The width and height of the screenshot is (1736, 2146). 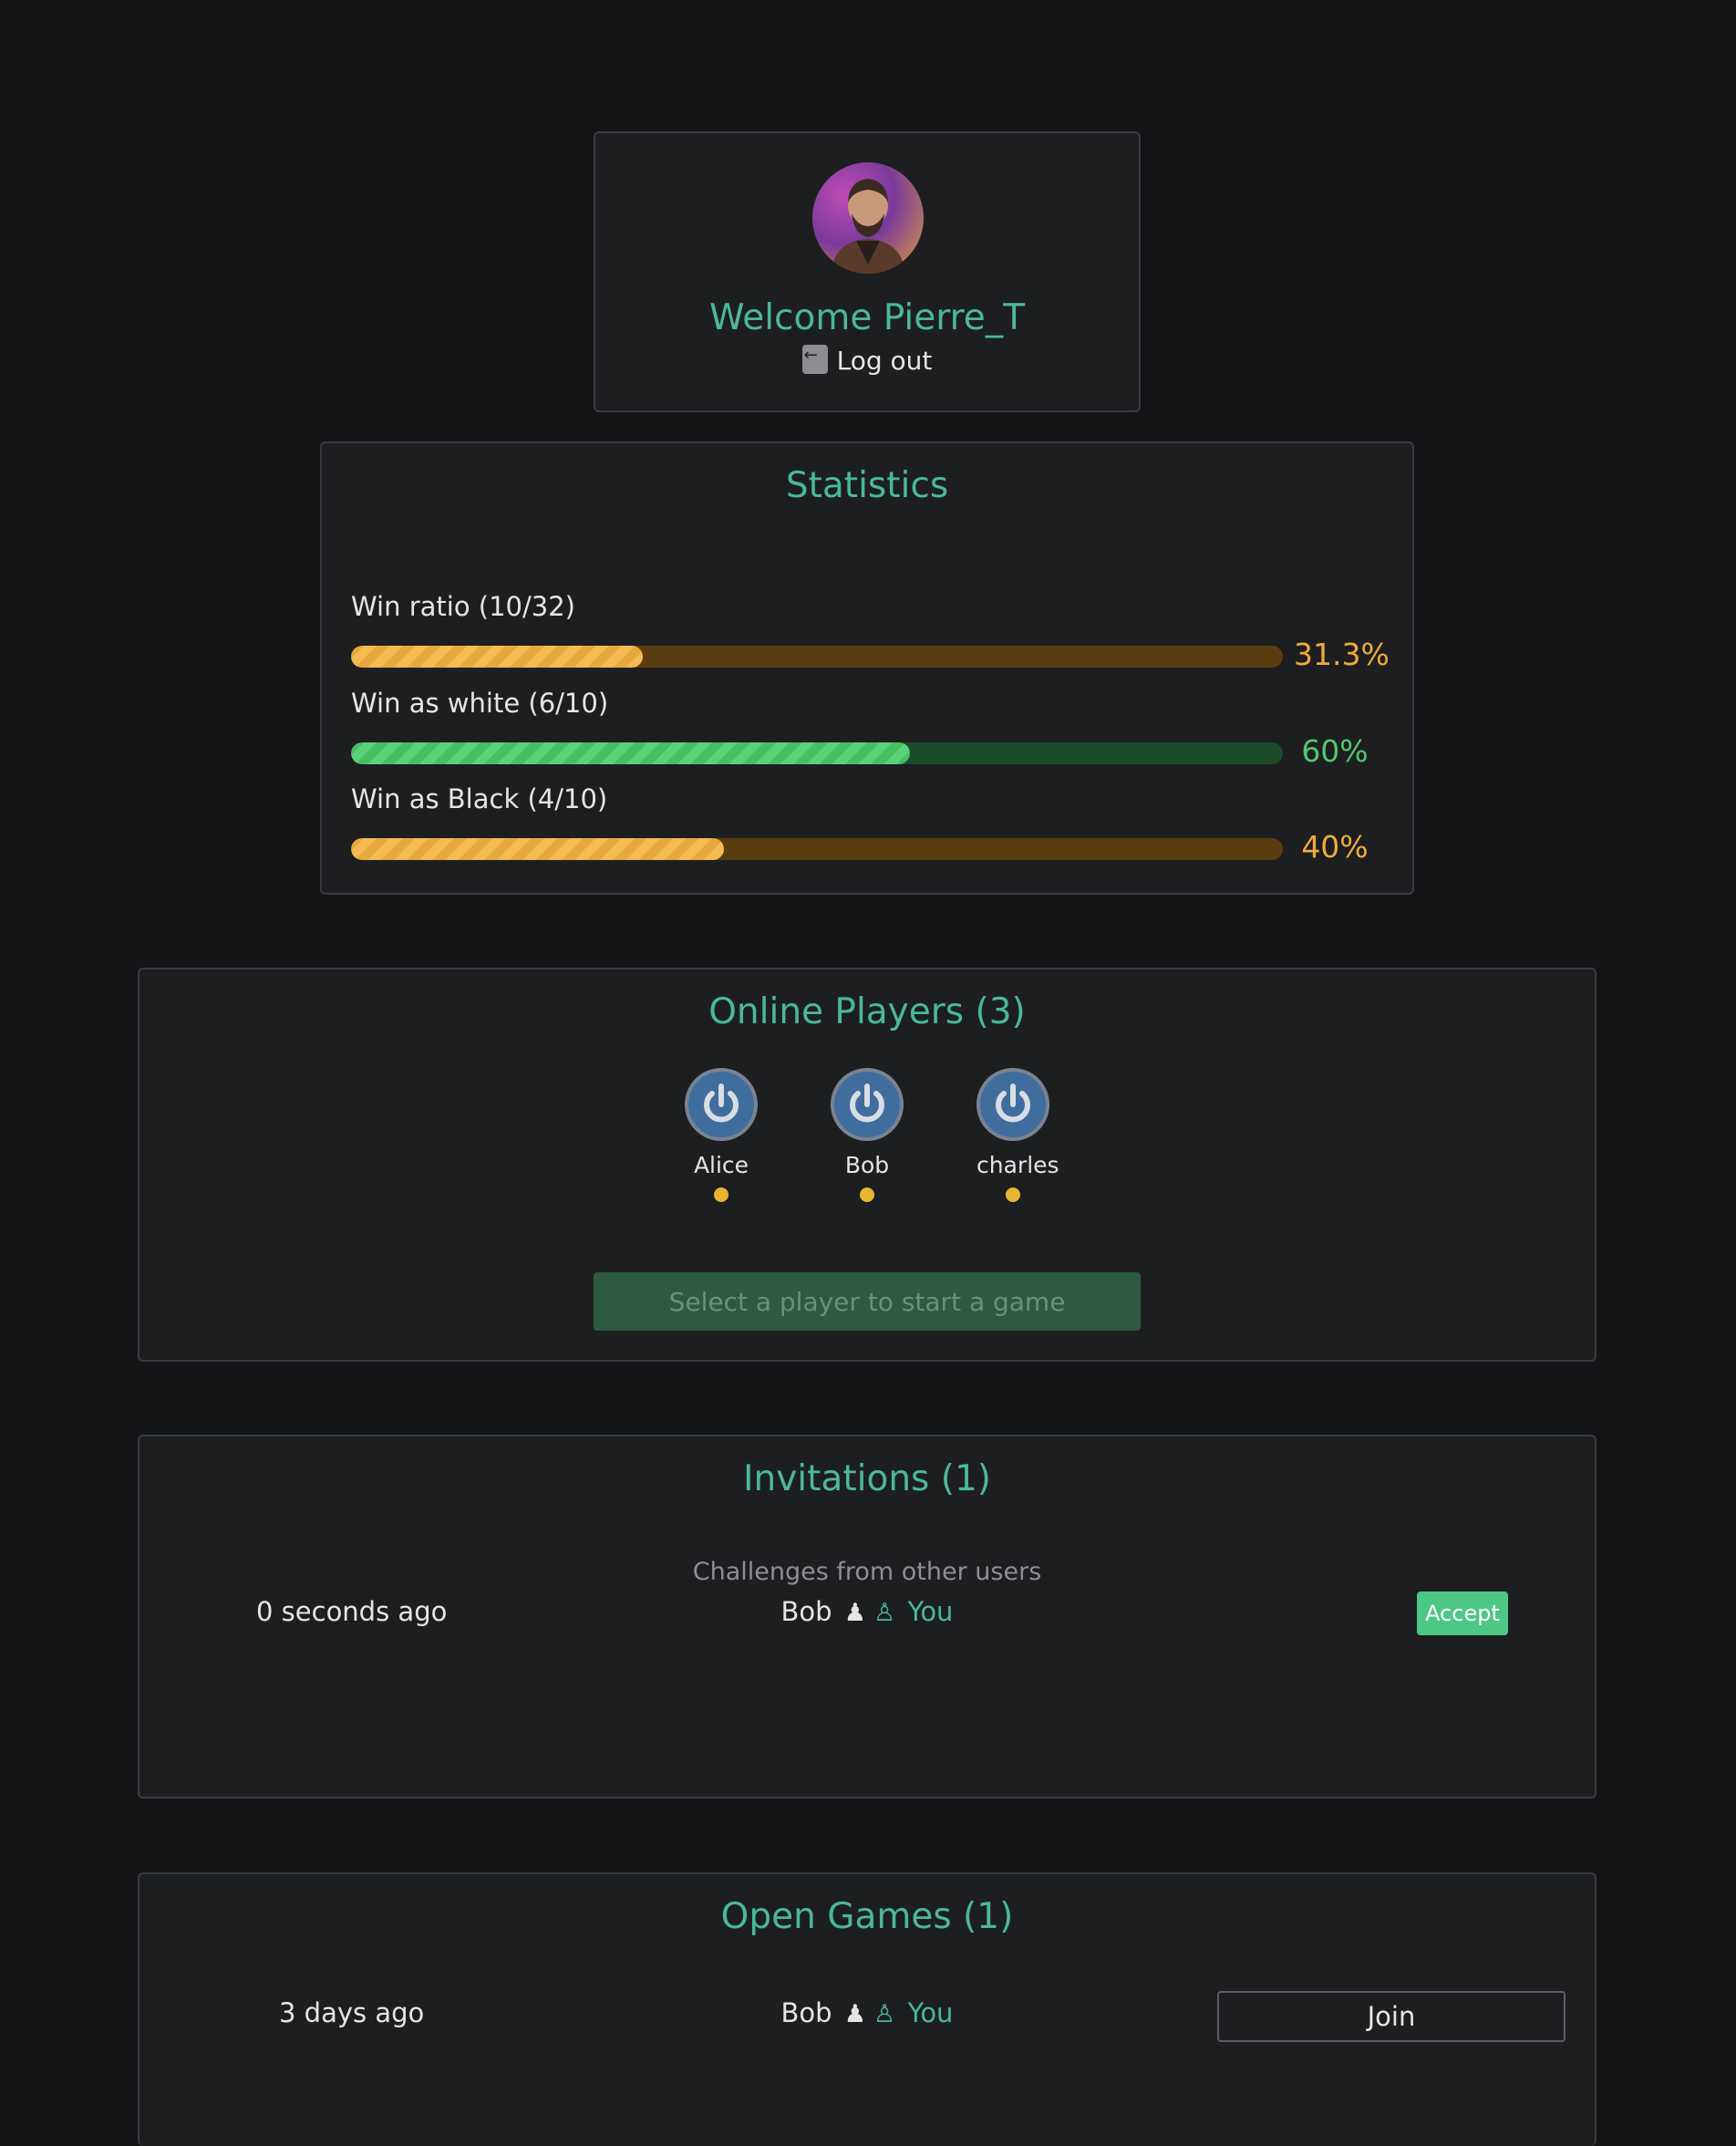 I want to click on player-charles: charles, so click(x=1017, y=1135).